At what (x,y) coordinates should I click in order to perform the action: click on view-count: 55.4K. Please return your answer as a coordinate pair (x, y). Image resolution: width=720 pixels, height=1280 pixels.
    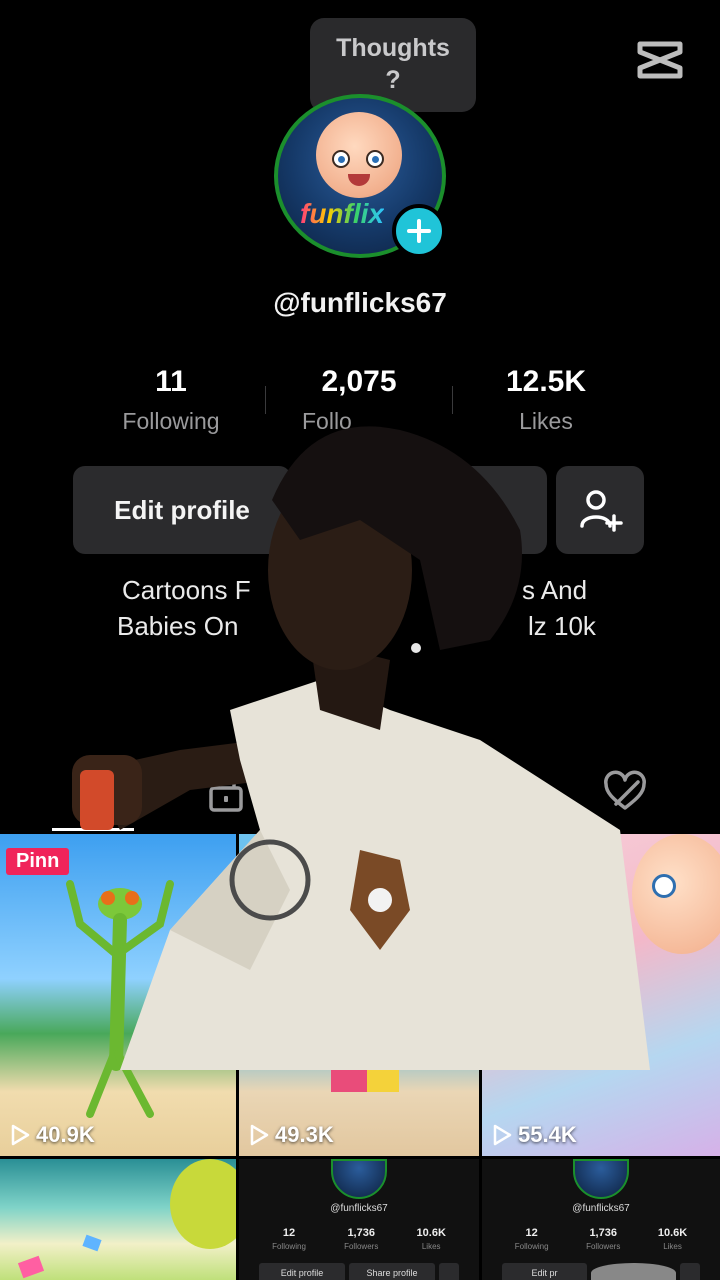
    Looking at the image, I should click on (534, 1135).